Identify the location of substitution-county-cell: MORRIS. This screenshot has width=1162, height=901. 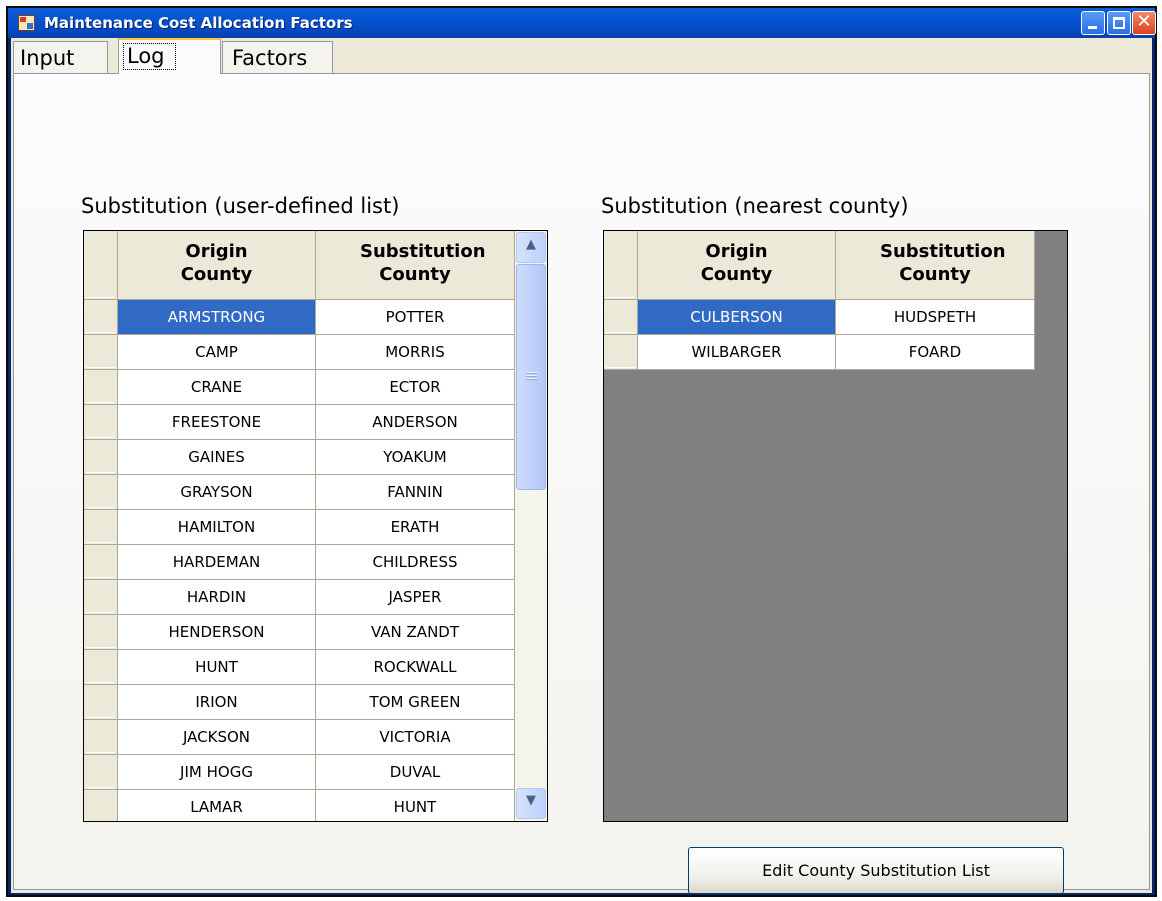
(415, 352).